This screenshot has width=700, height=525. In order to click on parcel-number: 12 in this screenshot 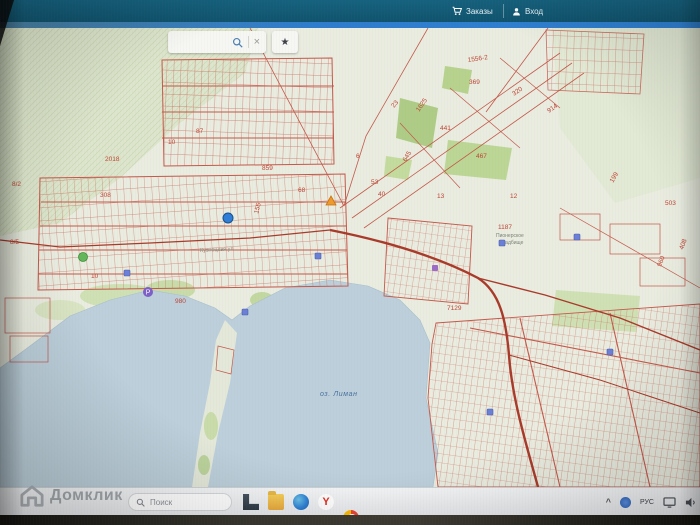, I will do `click(514, 196)`.